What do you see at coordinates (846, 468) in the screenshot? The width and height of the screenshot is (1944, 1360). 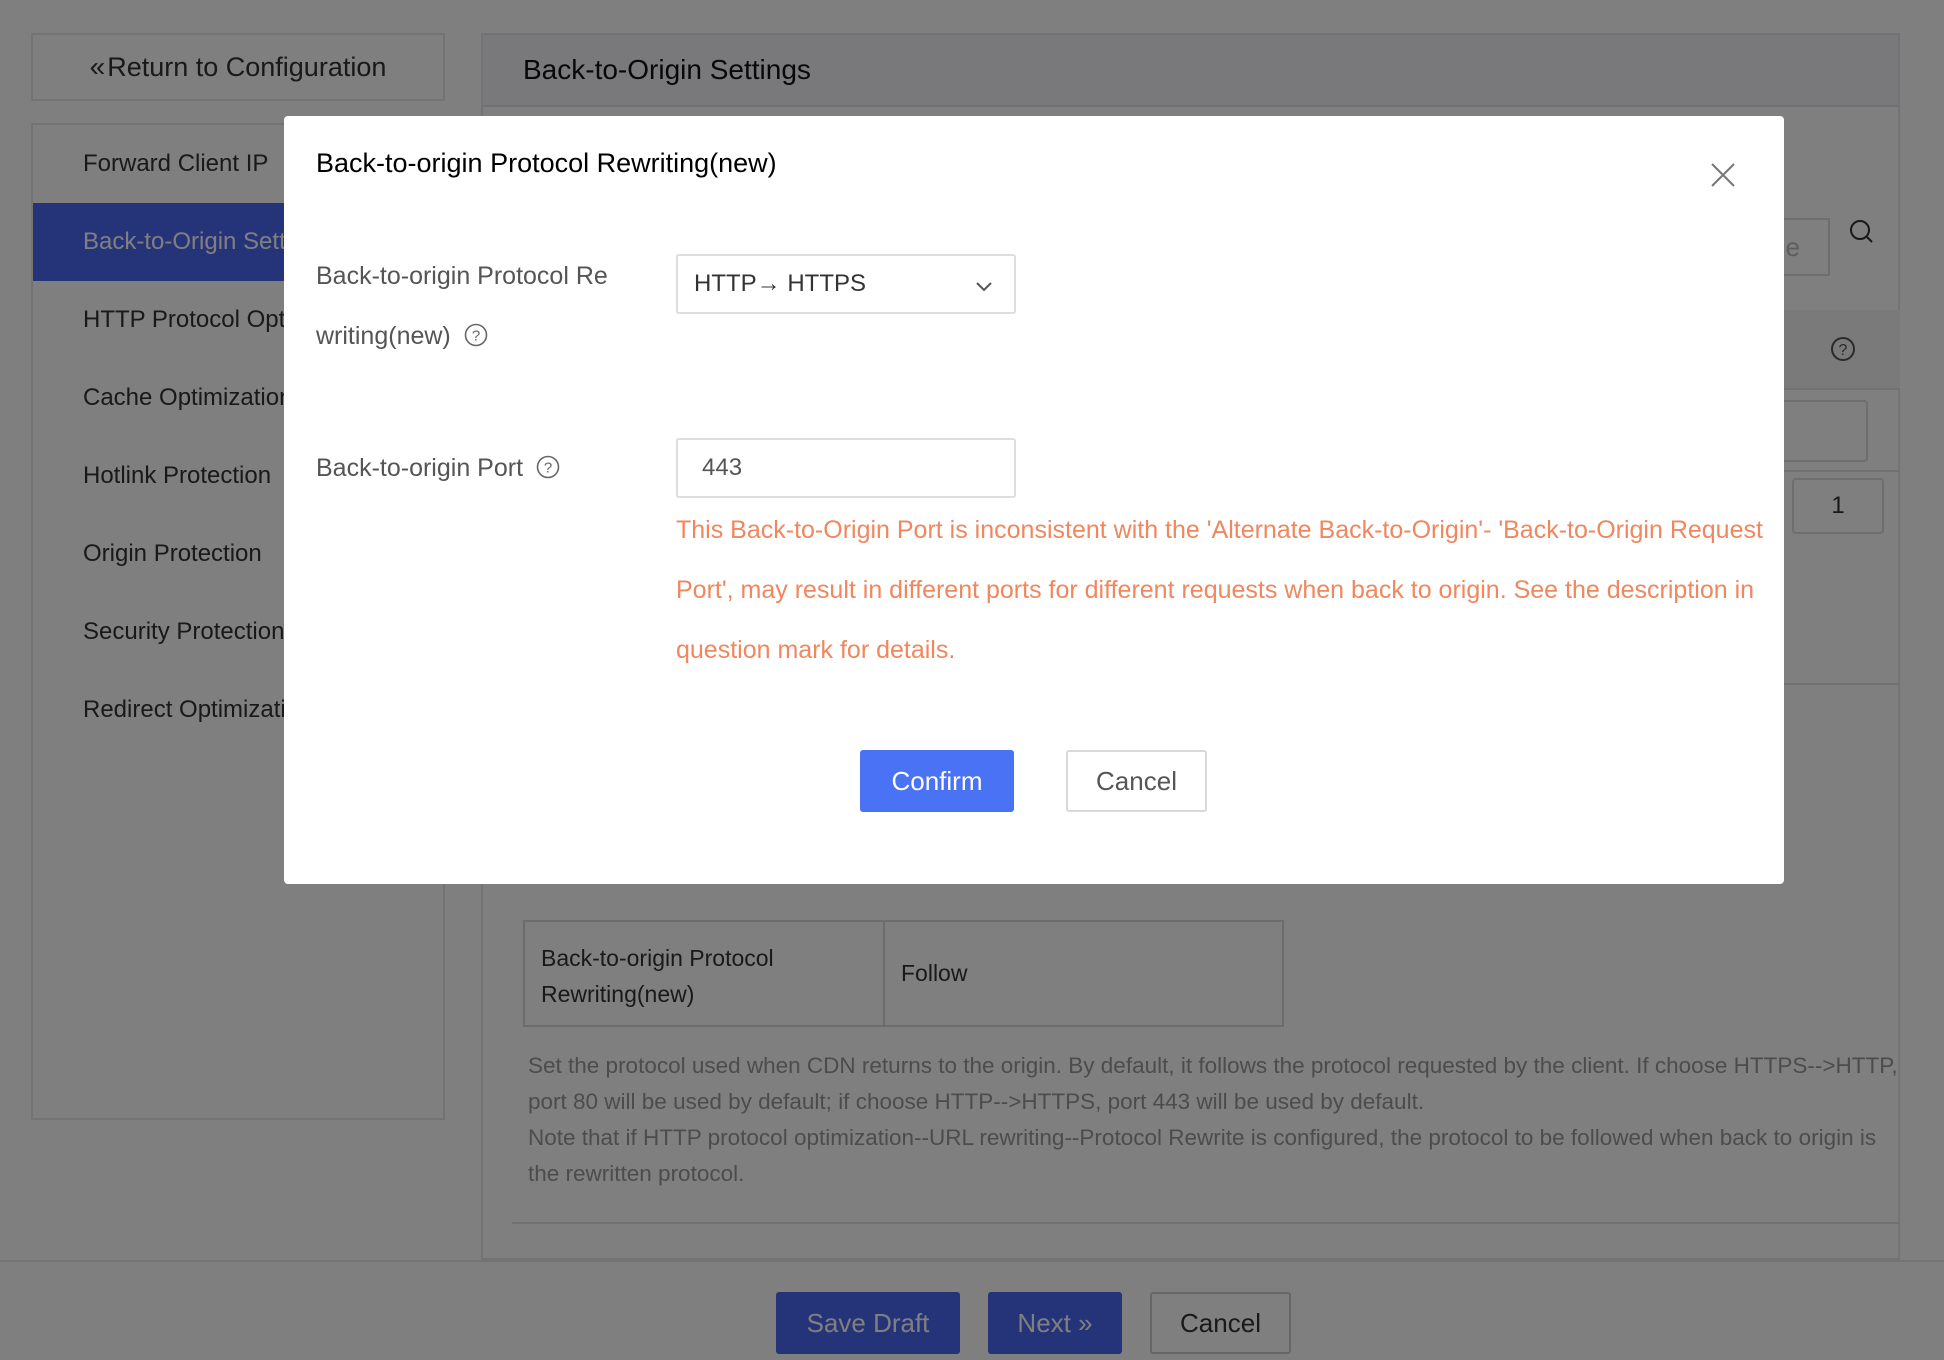 I see `port-input` at bounding box center [846, 468].